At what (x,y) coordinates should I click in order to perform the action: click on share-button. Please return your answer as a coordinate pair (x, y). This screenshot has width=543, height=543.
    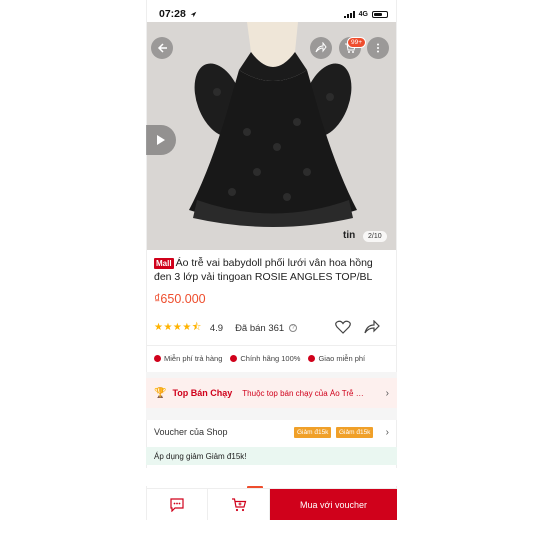
    Looking at the image, I should click on (321, 48).